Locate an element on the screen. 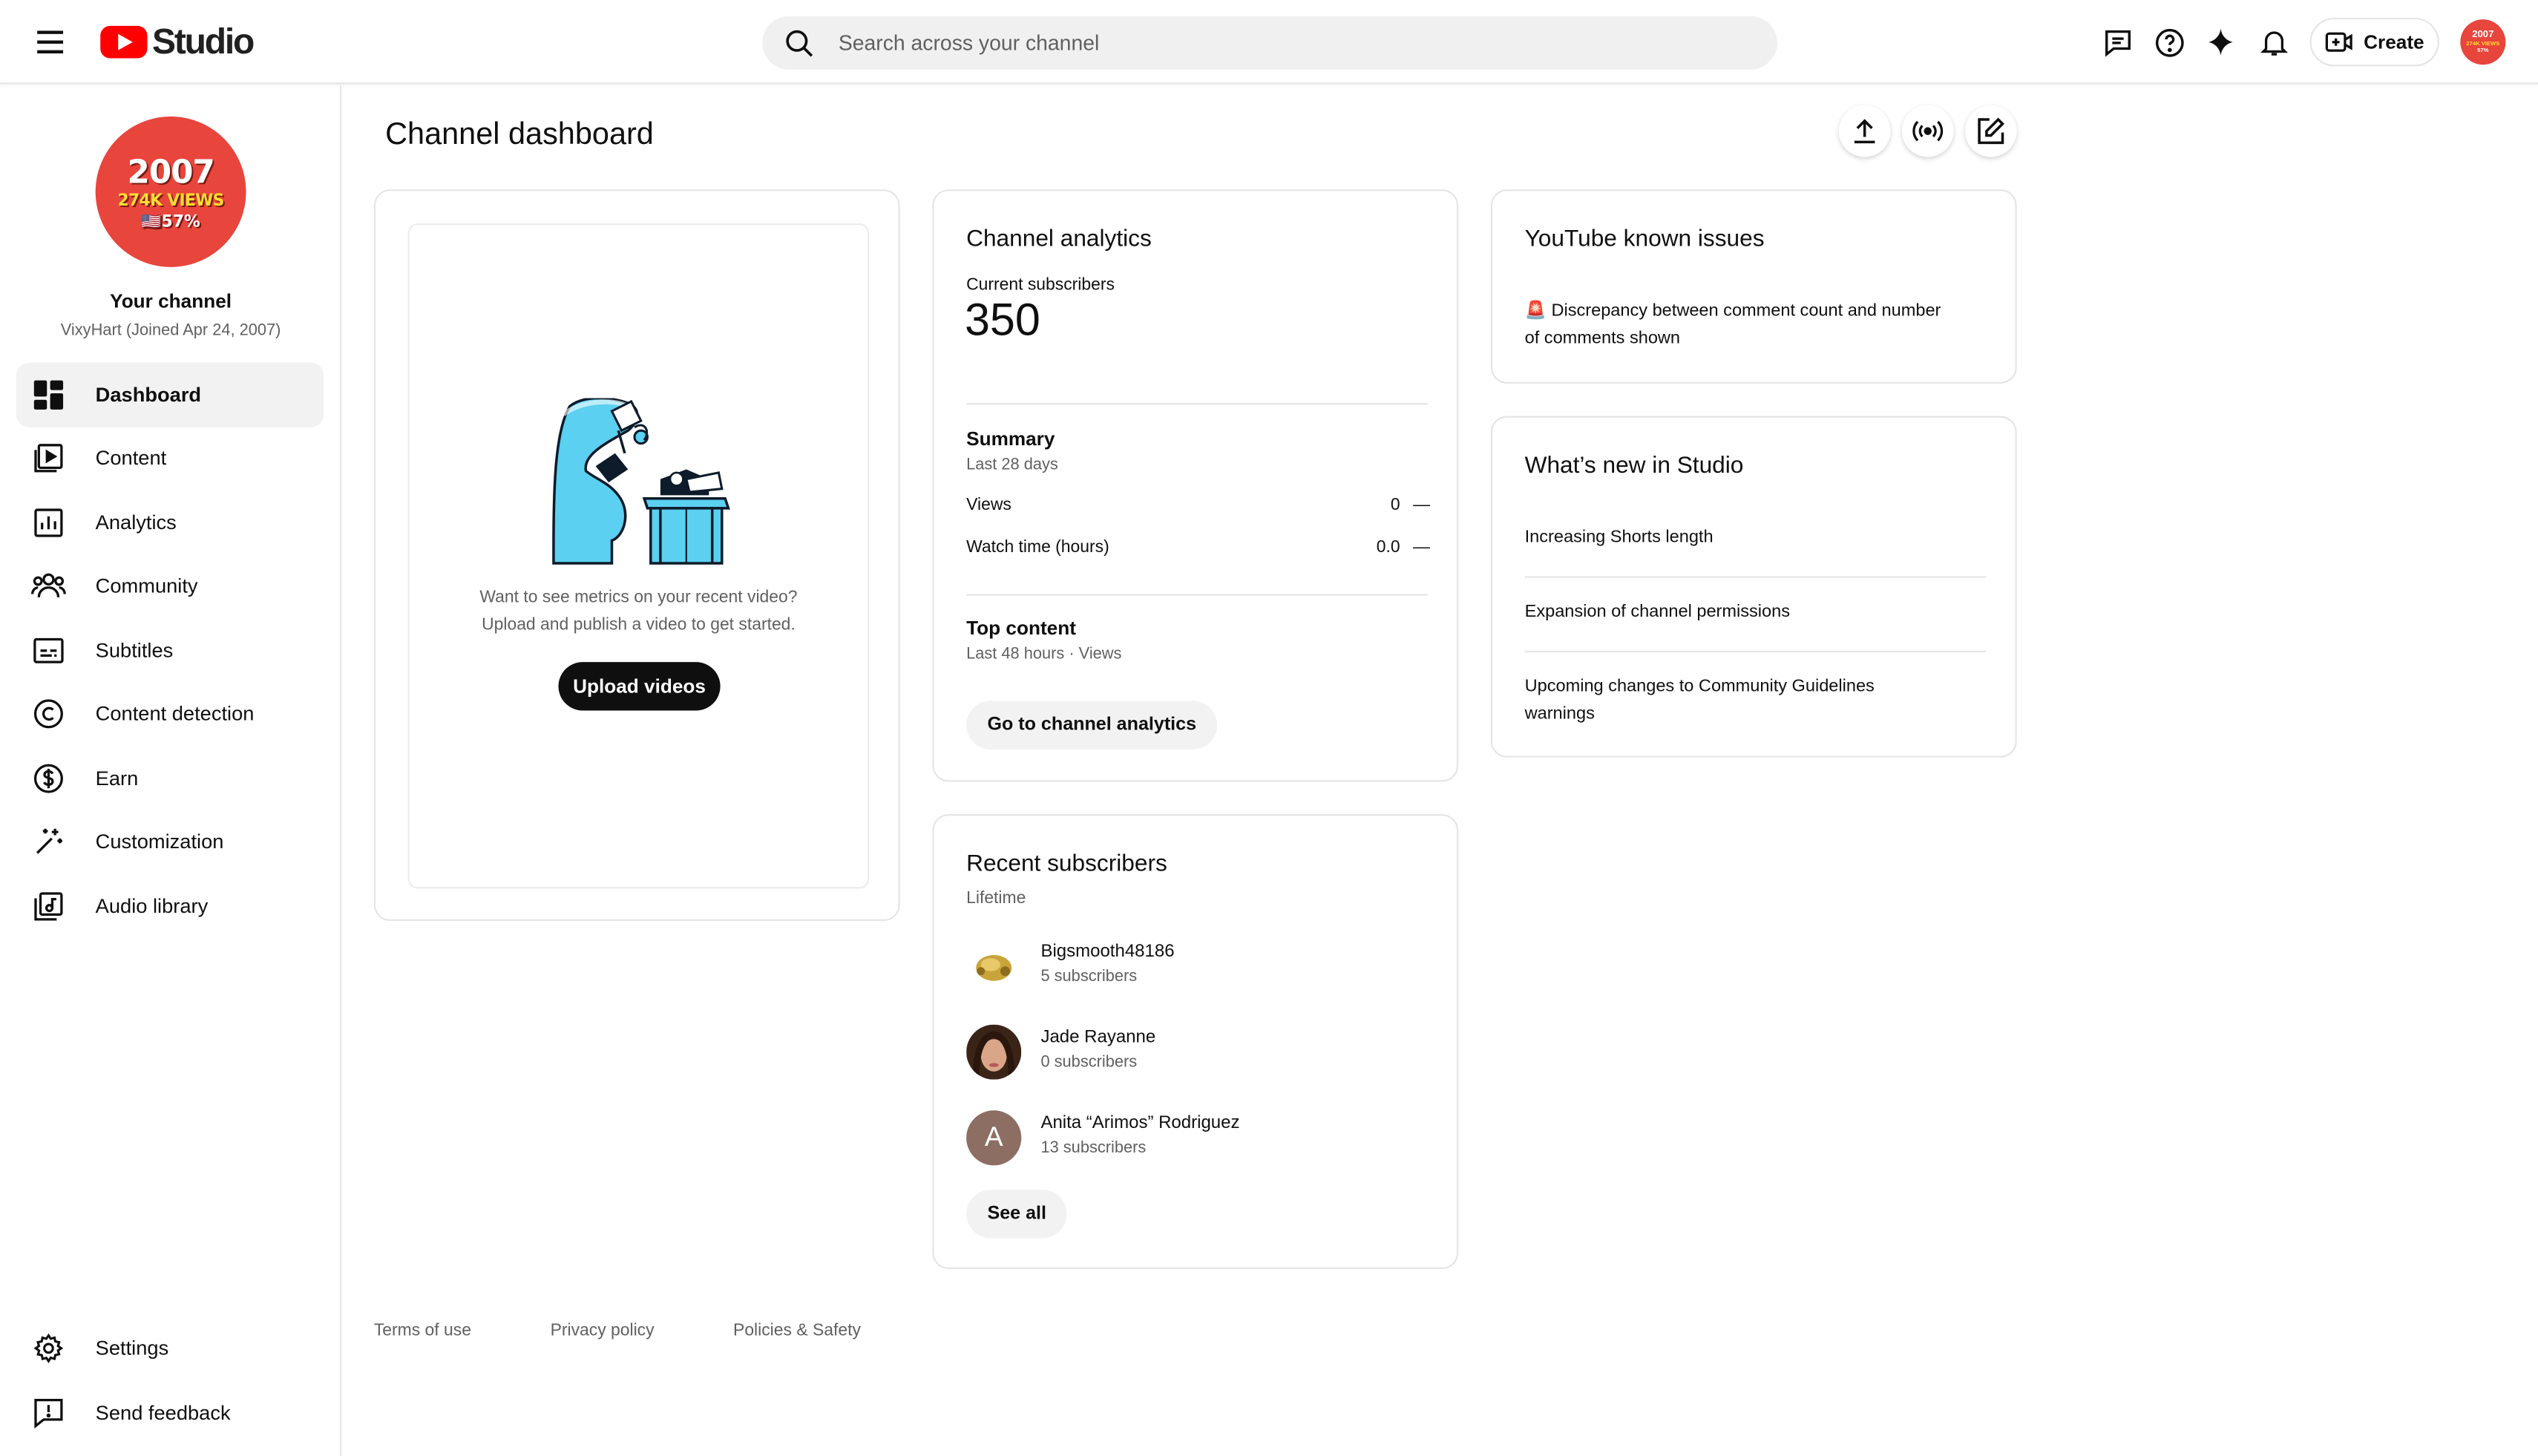 This screenshot has height=1456, width=2538. create-post-button is located at coordinates (1990, 131).